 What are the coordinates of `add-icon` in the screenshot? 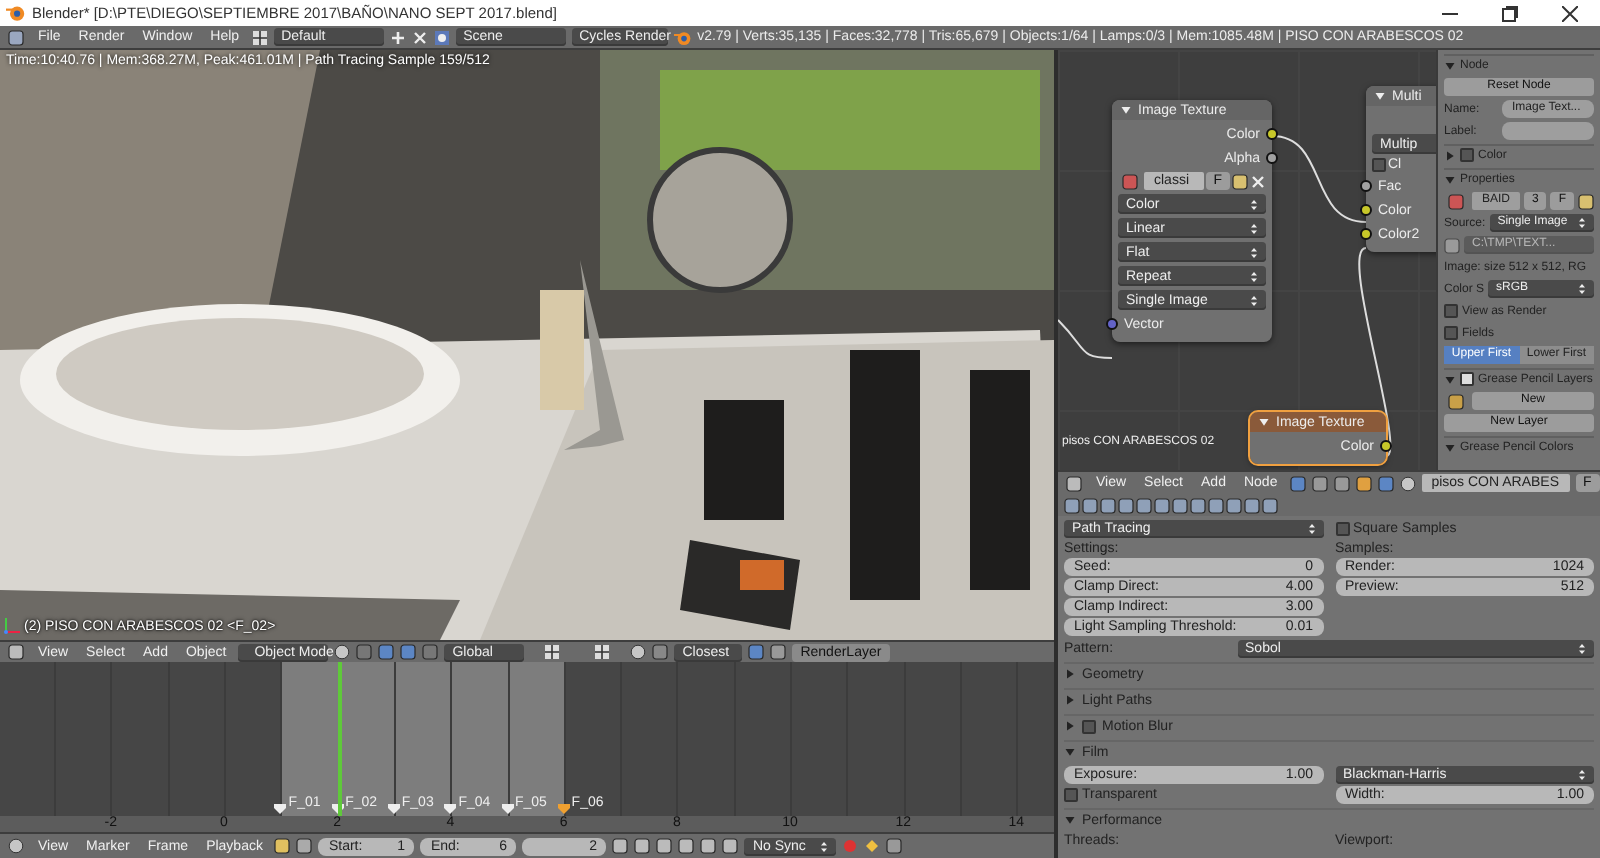 It's located at (397, 37).